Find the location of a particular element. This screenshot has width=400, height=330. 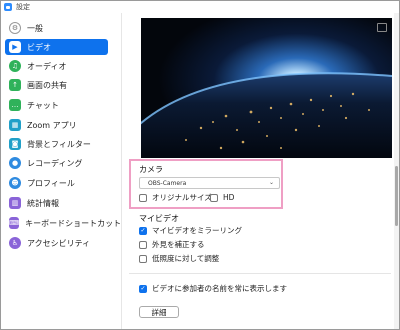

low-light-label: 低照度に対して調整 is located at coordinates (186, 258).